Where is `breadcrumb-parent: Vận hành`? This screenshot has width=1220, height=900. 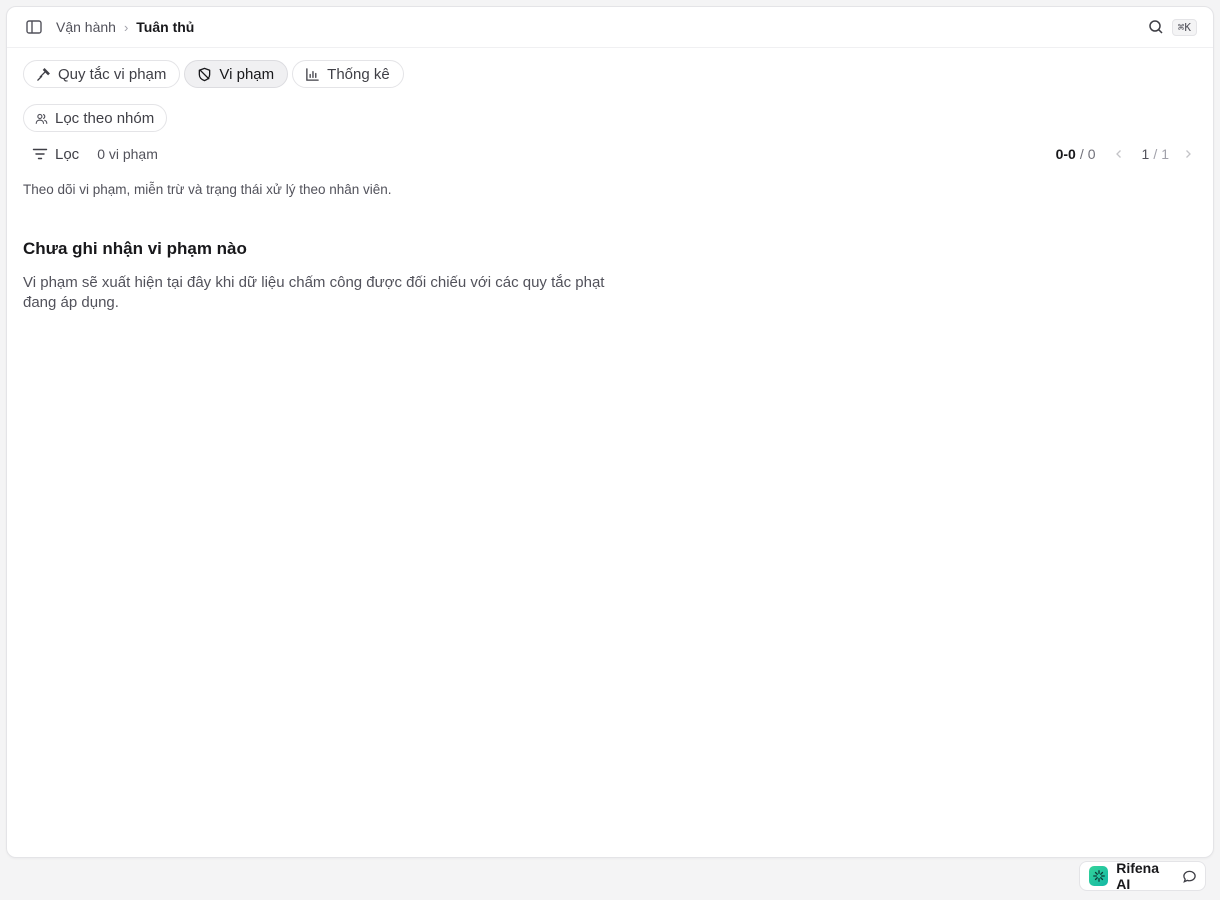 breadcrumb-parent: Vận hành is located at coordinates (86, 27).